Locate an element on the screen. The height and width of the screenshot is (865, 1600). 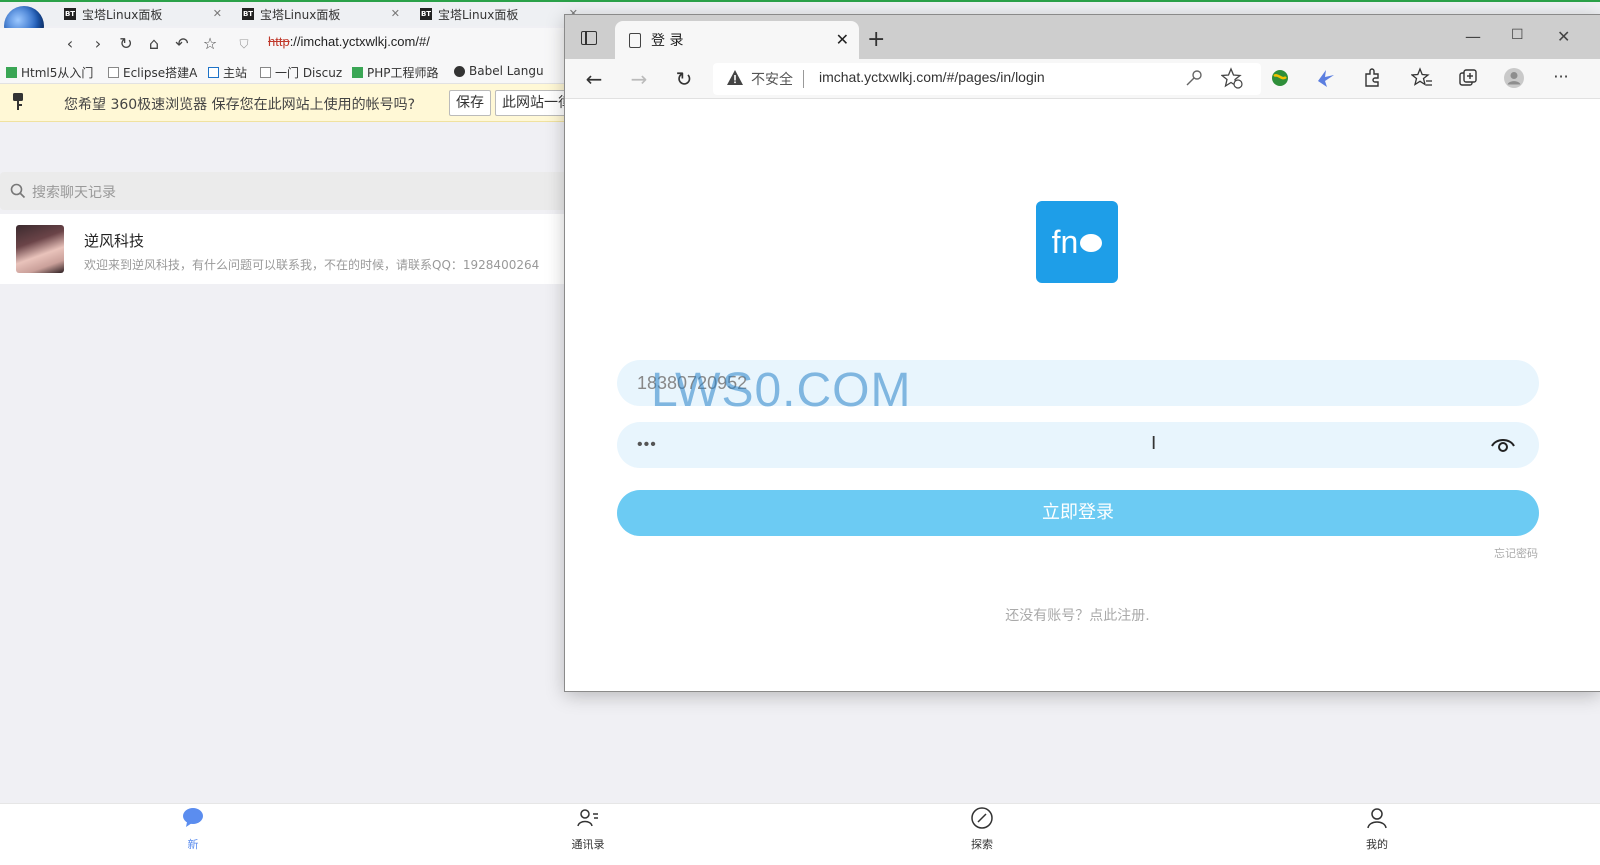
bookmark-item: 主站 is located at coordinates (227, 72).